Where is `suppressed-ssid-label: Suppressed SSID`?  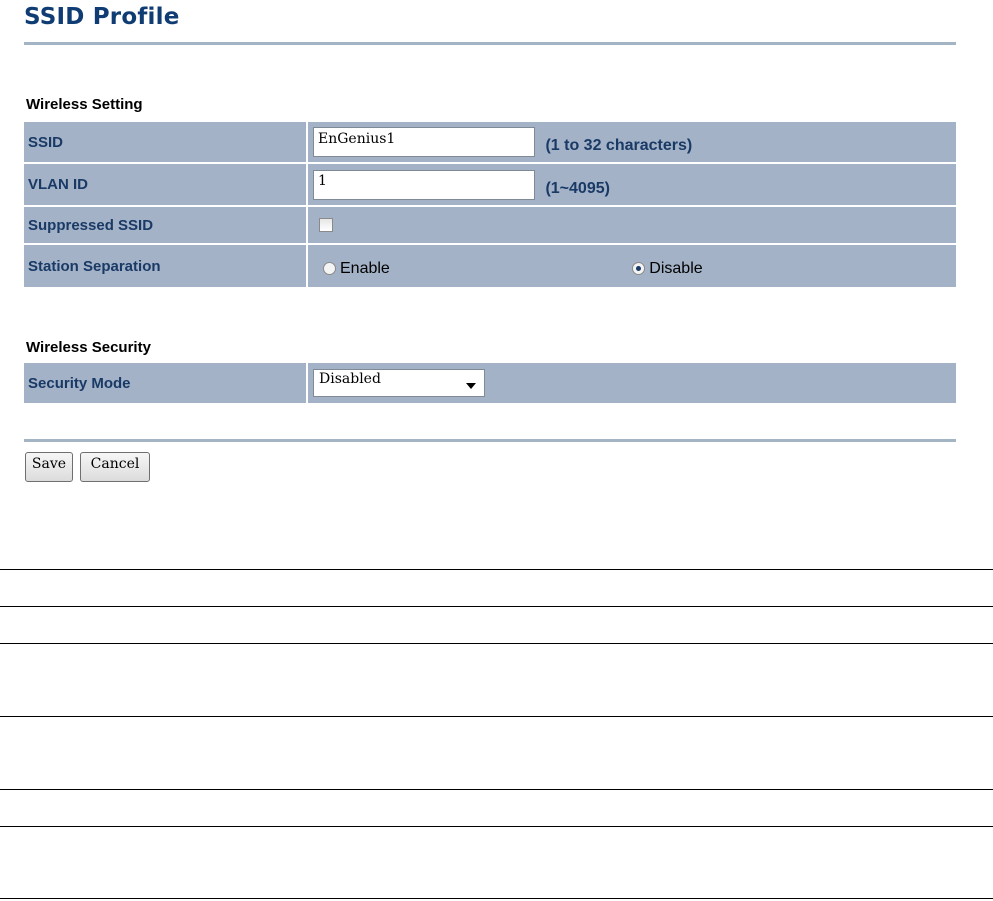 suppressed-ssid-label: Suppressed SSID is located at coordinates (166, 225).